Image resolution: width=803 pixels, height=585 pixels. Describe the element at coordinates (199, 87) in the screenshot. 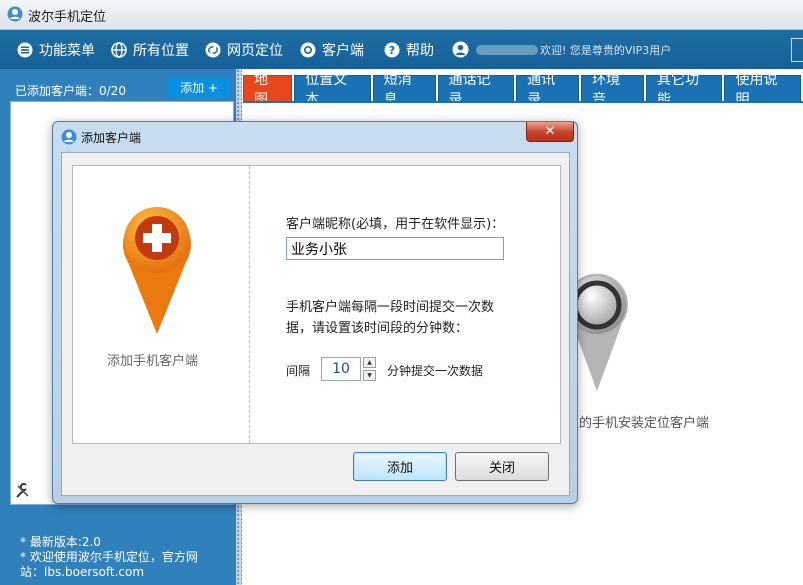

I see `add-client-button: 添加 +` at that location.